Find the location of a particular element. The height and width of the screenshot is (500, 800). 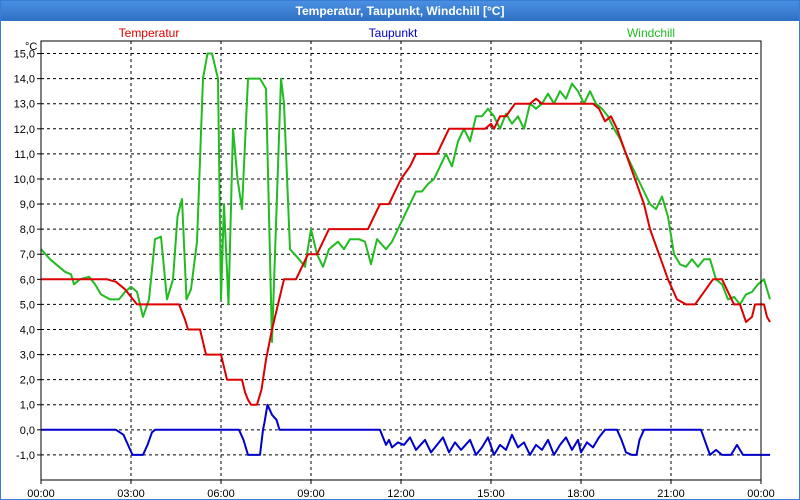

y-tick-label: 9,0 is located at coordinates (27, 205).